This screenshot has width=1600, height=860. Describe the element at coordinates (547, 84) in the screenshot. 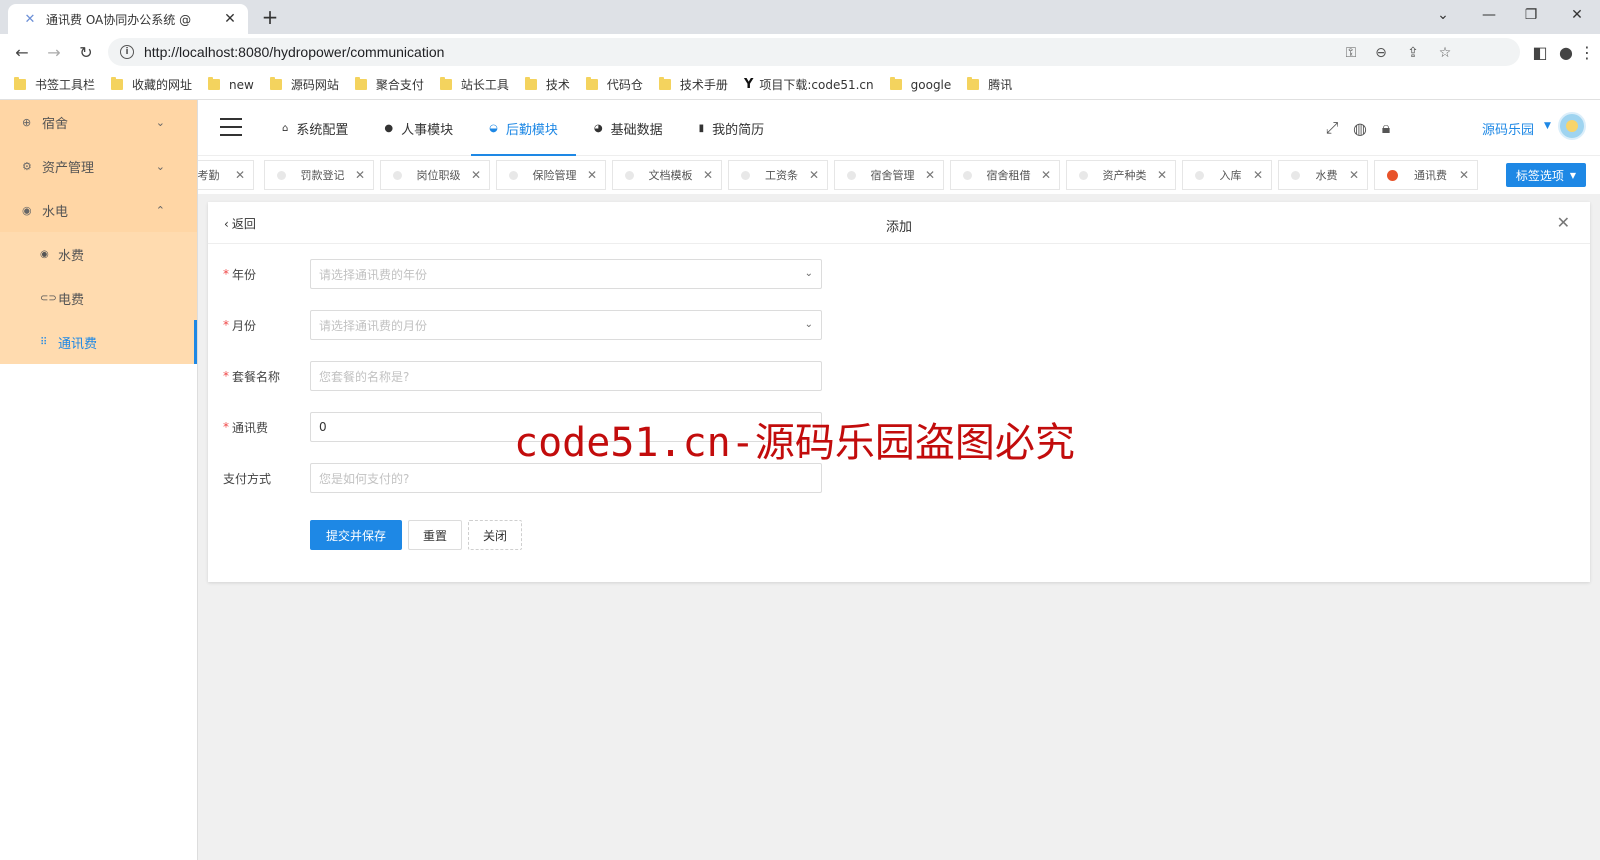

I see `bookmark-item: 技术` at that location.